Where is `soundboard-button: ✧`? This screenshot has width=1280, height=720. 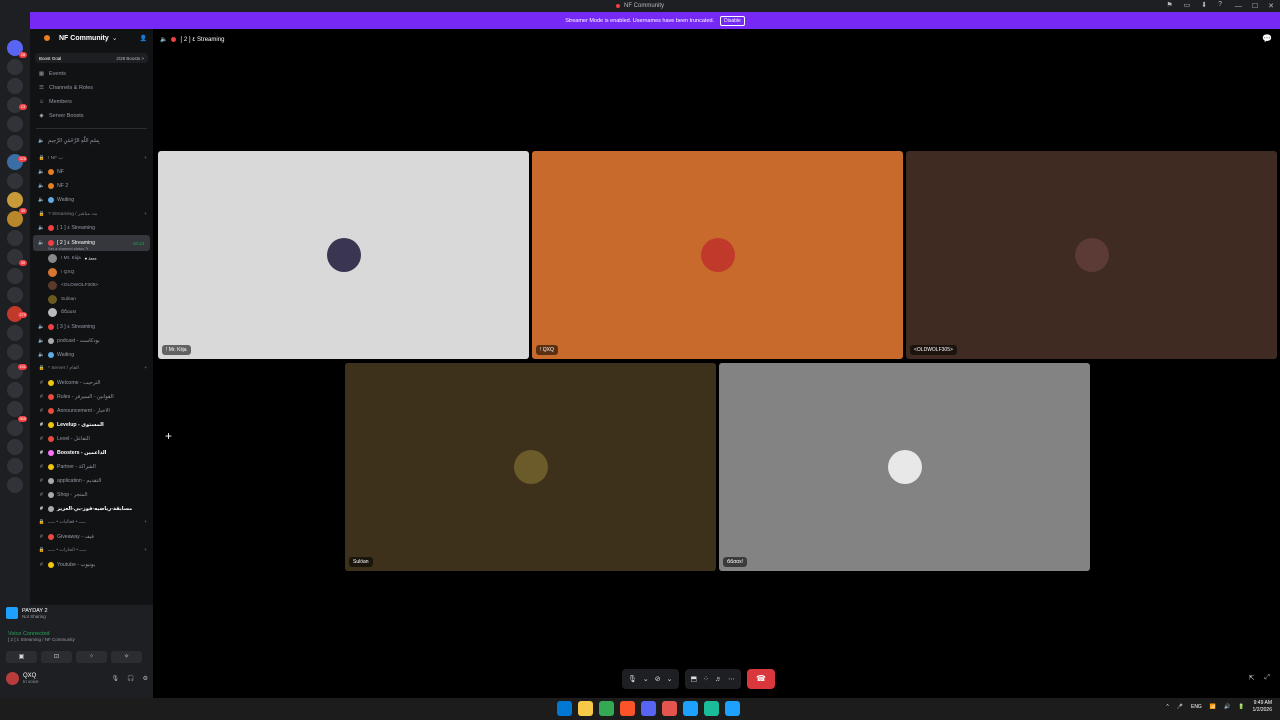
soundboard-button: ✧ is located at coordinates (126, 657).